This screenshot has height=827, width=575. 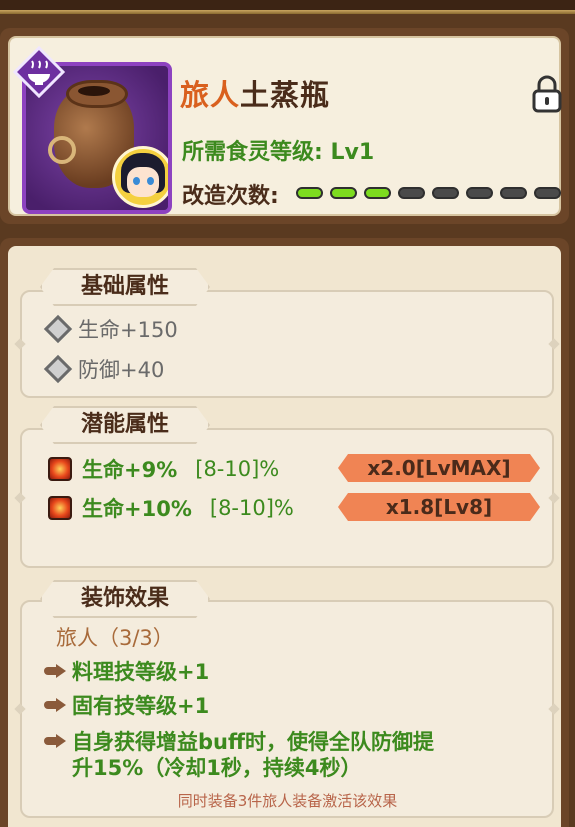 What do you see at coordinates (140, 177) in the screenshot?
I see `food-soul-portrait` at bounding box center [140, 177].